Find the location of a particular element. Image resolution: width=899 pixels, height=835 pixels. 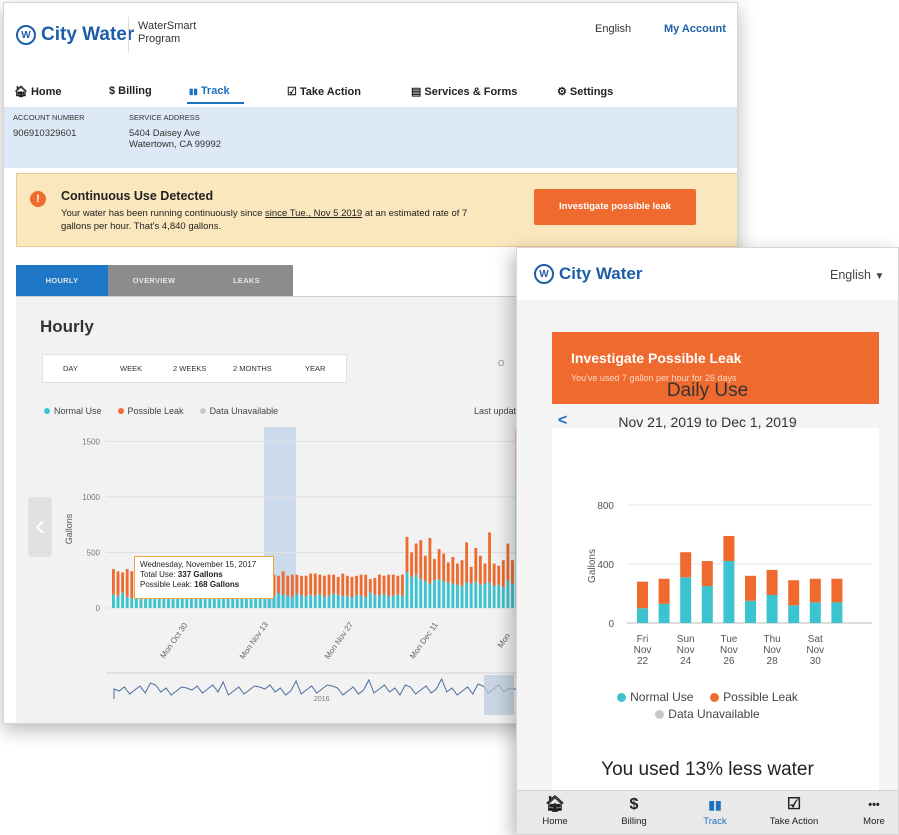

x-tick-label: Mon Nov 13 is located at coordinates (254, 640).